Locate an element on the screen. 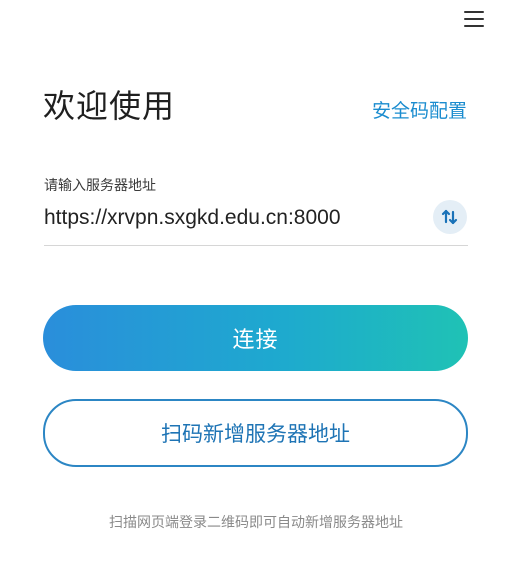  scan-add-server-button: 扫码新增服务器地址 is located at coordinates (255, 433).